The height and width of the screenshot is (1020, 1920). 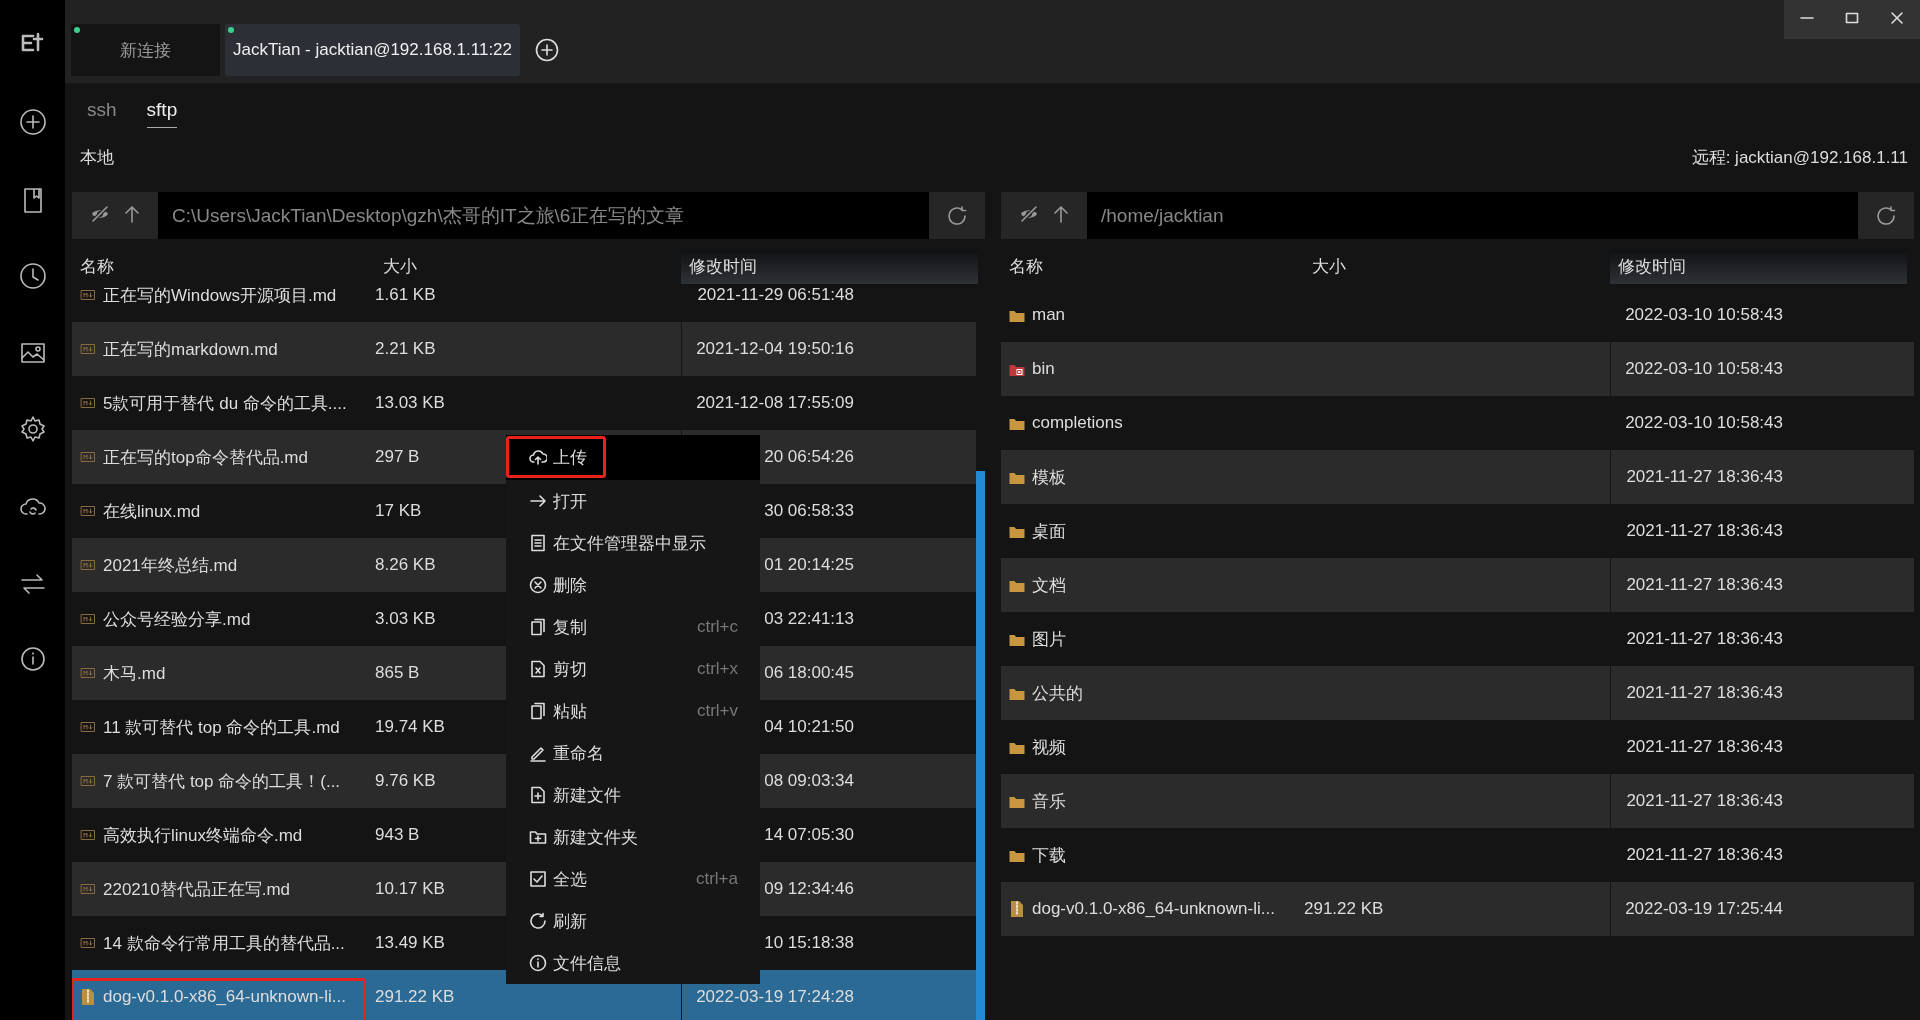 What do you see at coordinates (170, 565) in the screenshot?
I see `file-name: 2021年终总结.md` at bounding box center [170, 565].